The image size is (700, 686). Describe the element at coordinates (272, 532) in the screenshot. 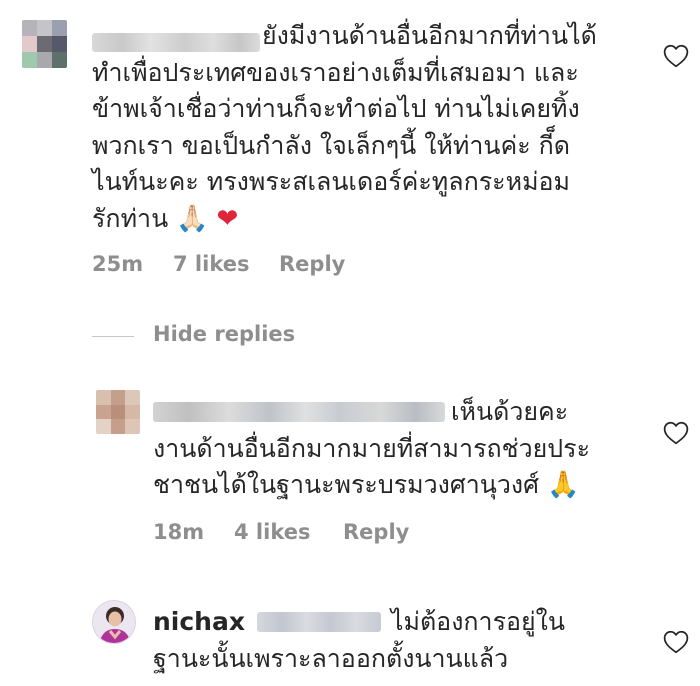

I see `likes-count: 4 likes` at that location.